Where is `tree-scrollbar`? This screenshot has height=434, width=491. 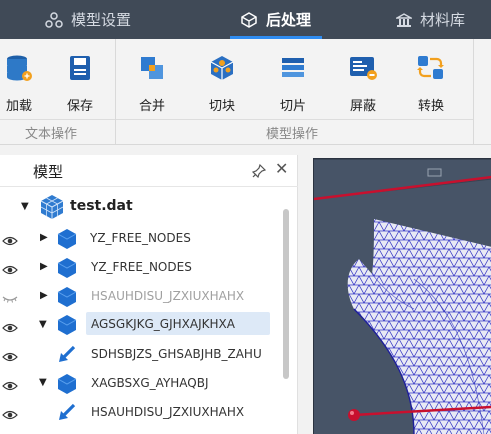 tree-scrollbar is located at coordinates (286, 294).